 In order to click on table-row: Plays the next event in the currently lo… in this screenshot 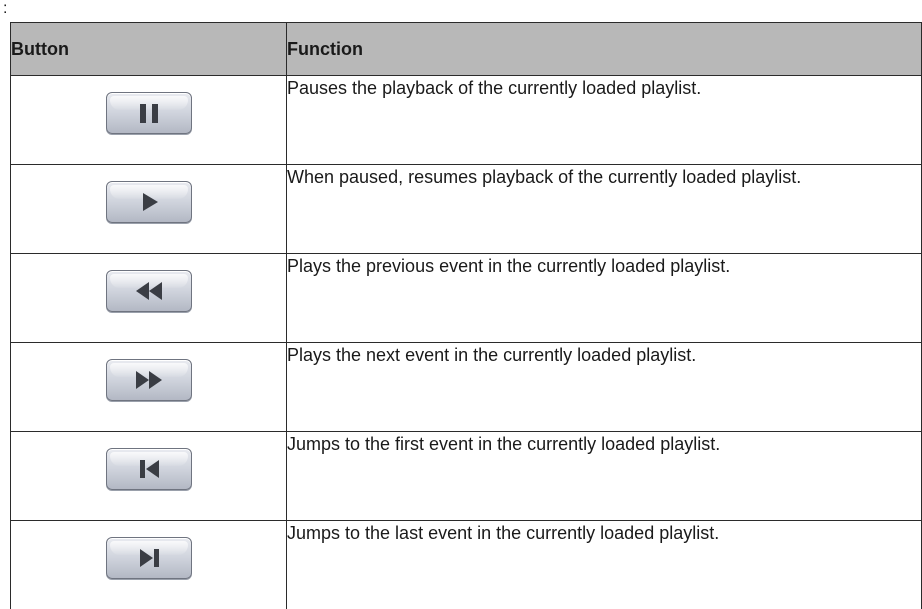, I will do `click(466, 387)`.